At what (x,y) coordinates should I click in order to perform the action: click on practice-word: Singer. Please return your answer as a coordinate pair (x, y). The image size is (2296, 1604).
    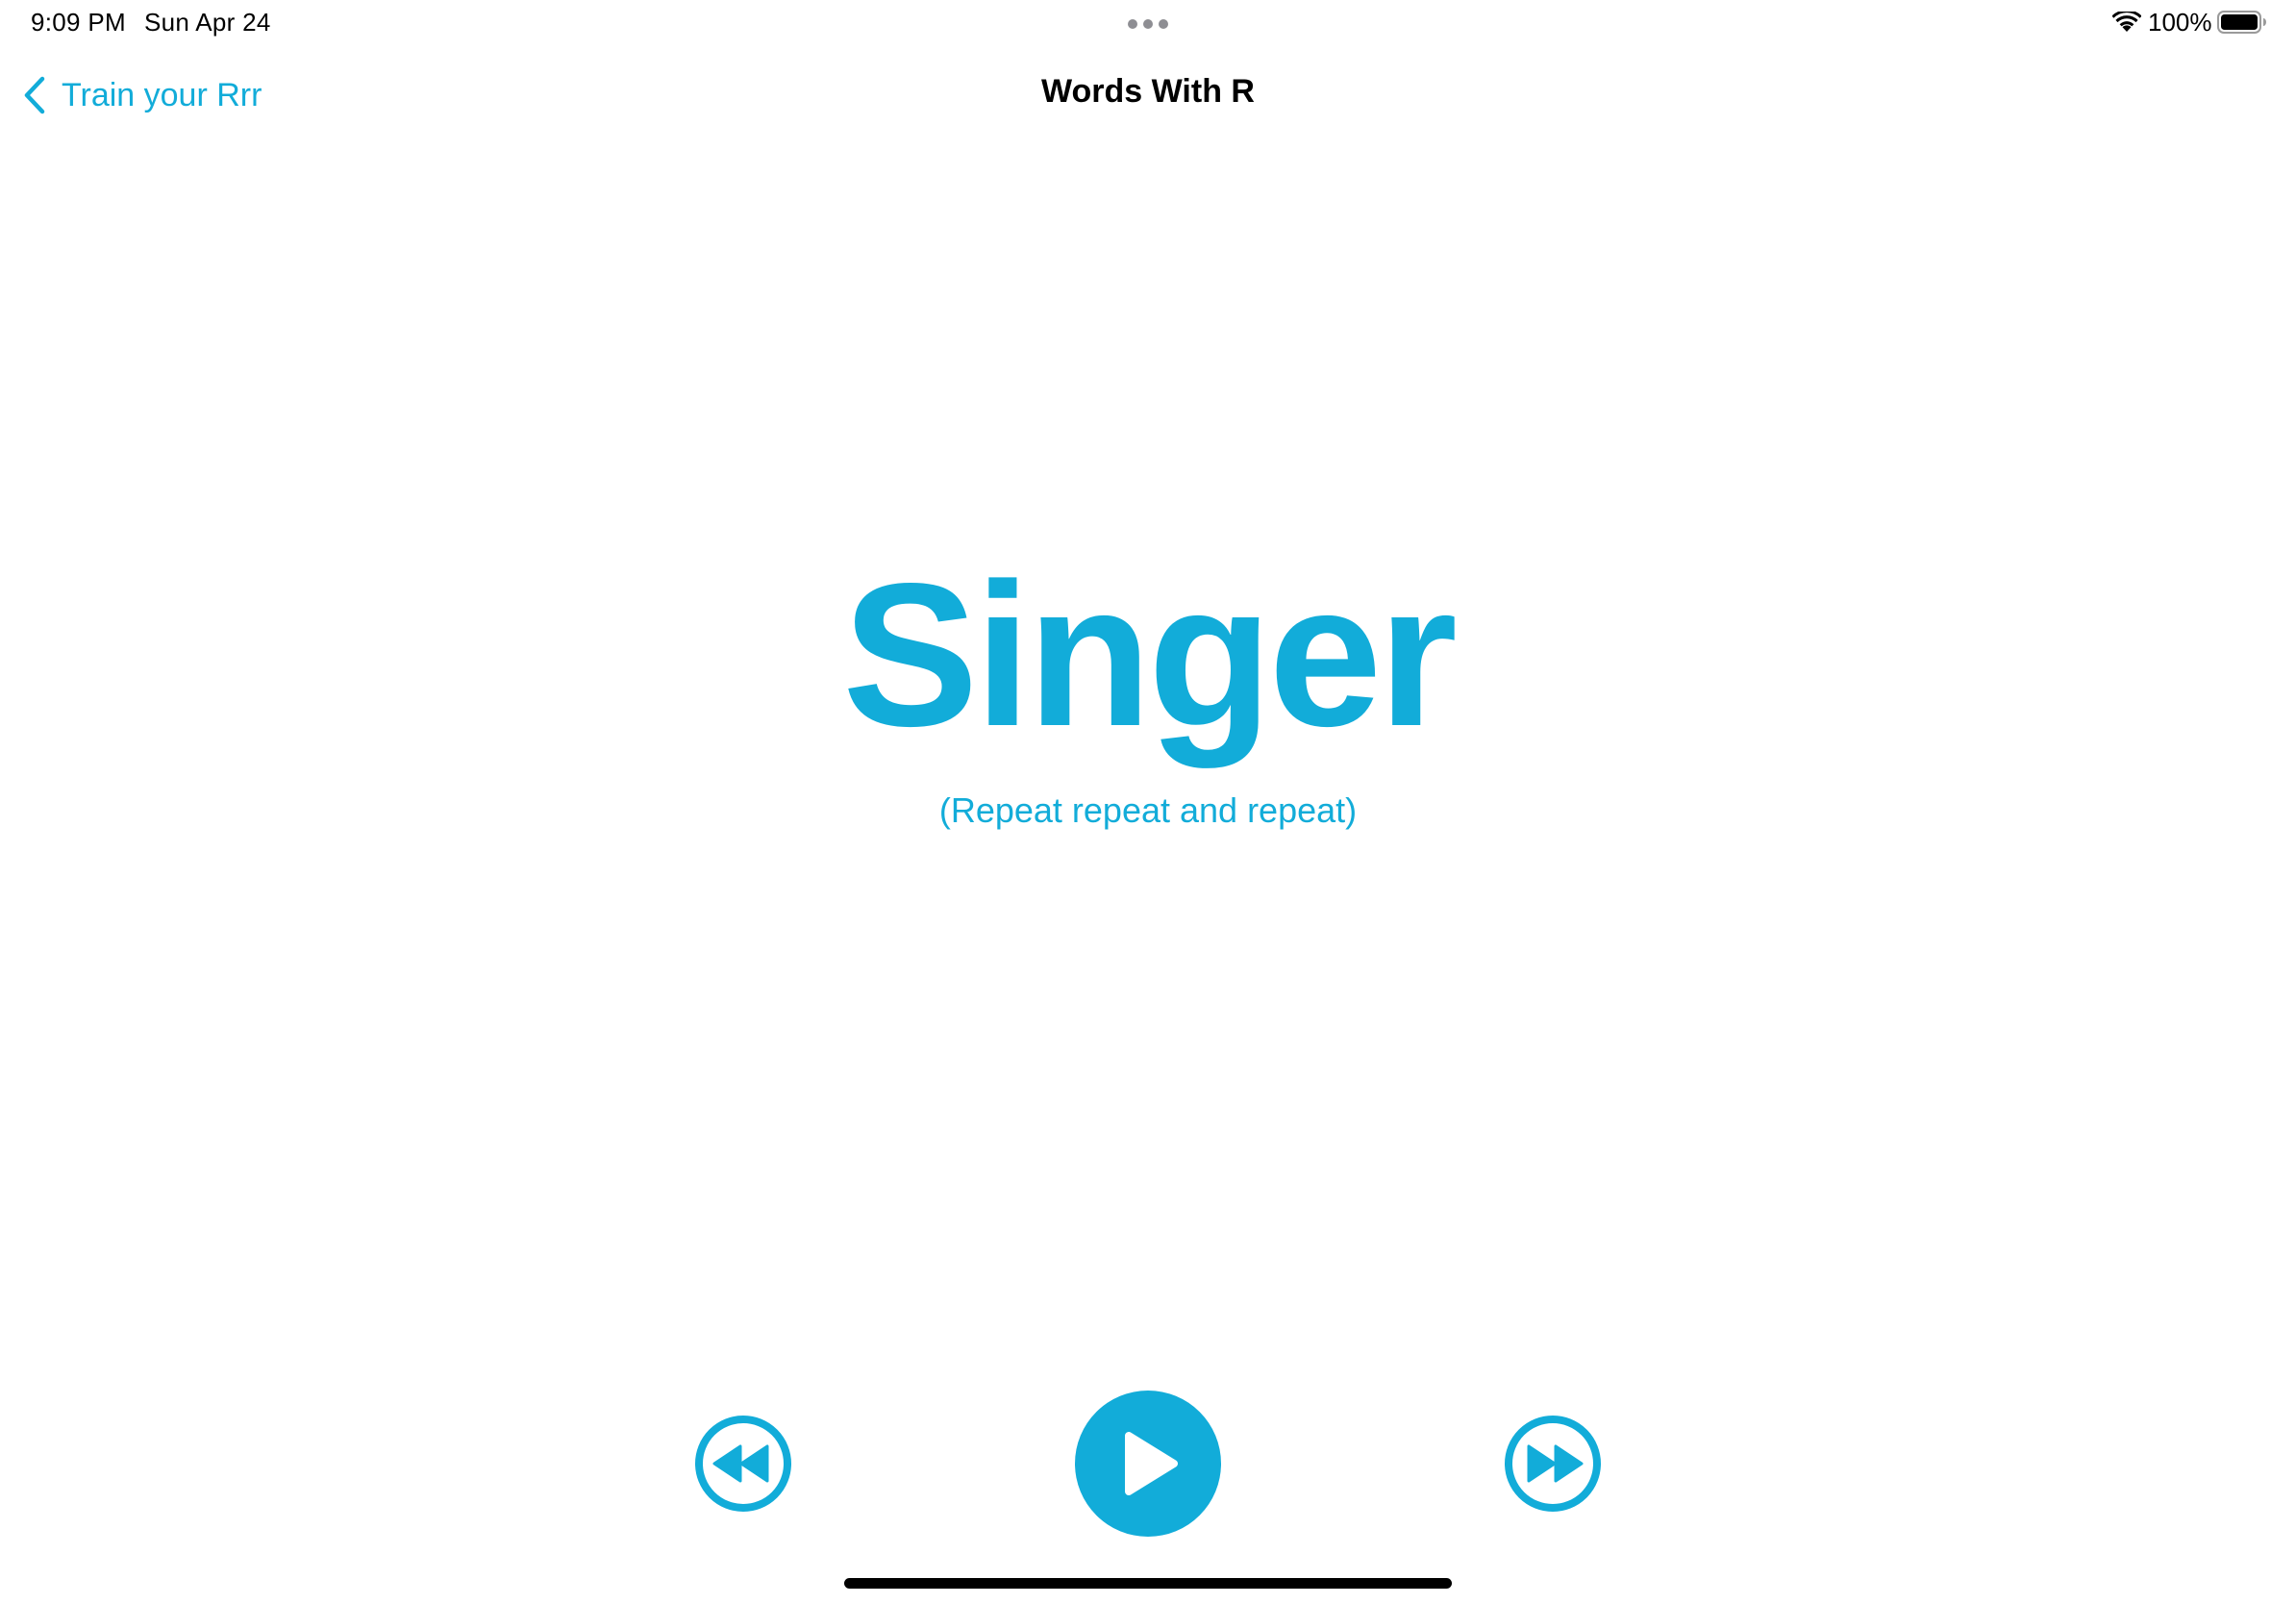
    Looking at the image, I should click on (1150, 654).